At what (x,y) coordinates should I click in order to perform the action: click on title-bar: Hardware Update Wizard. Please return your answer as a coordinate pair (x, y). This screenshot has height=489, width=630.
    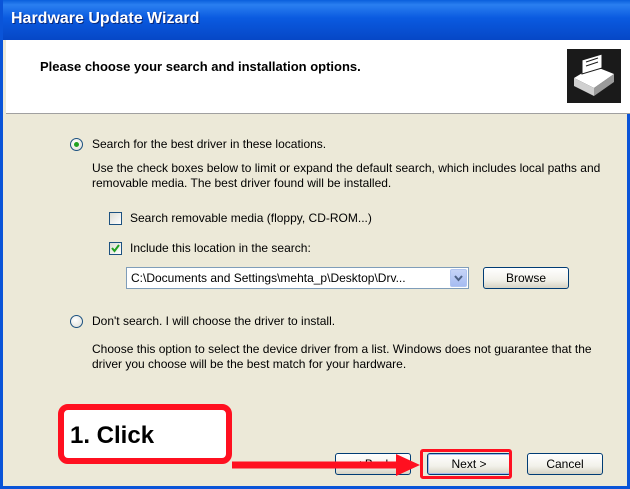
    Looking at the image, I should click on (316, 20).